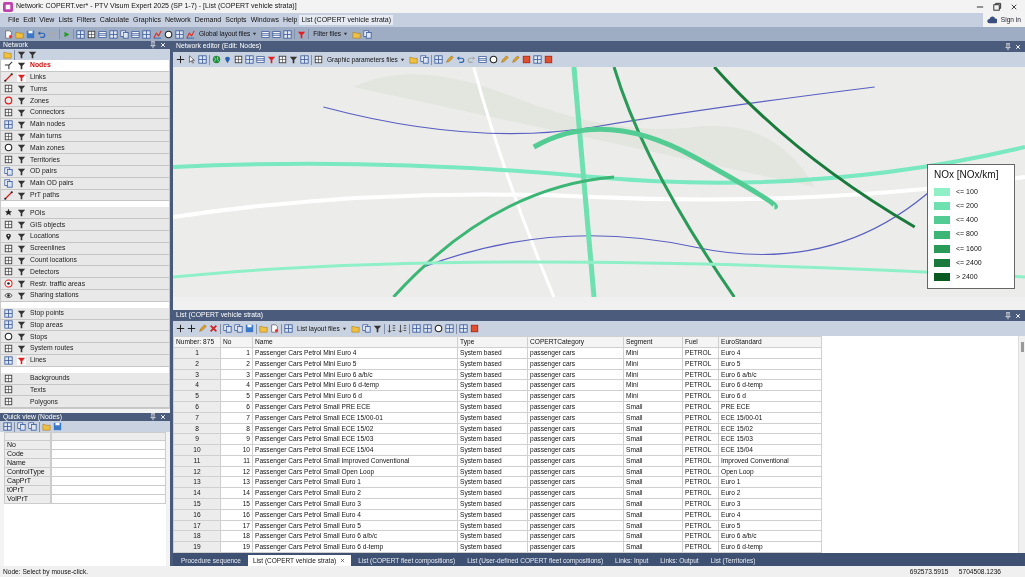  What do you see at coordinates (1021, 444) in the screenshot?
I see `scrollbar` at bounding box center [1021, 444].